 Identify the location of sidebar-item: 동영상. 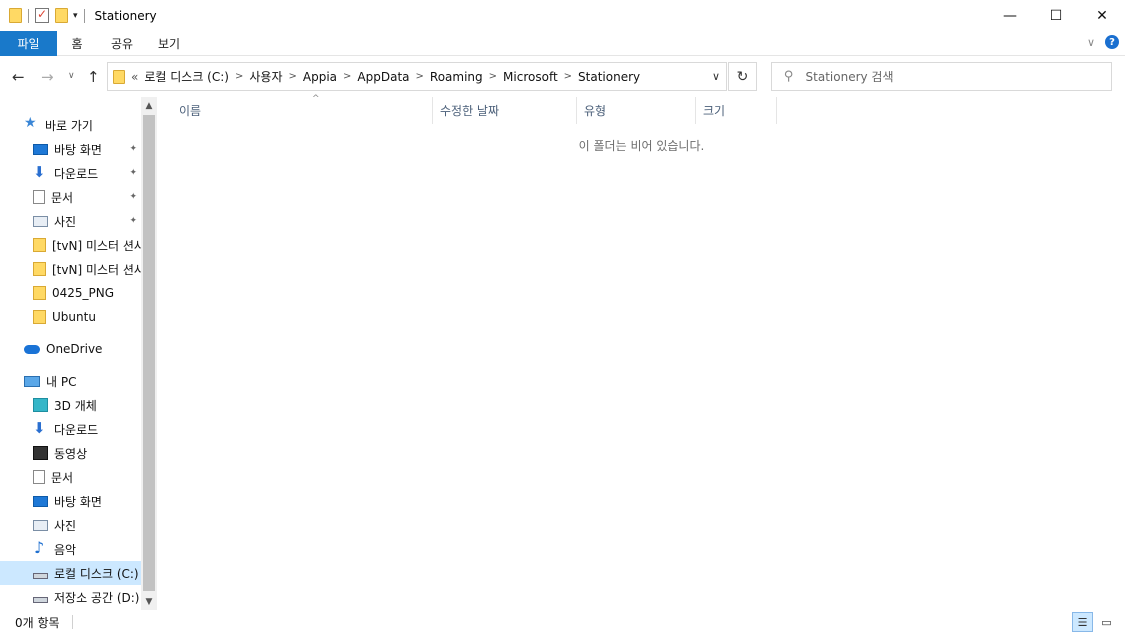
(70, 453).